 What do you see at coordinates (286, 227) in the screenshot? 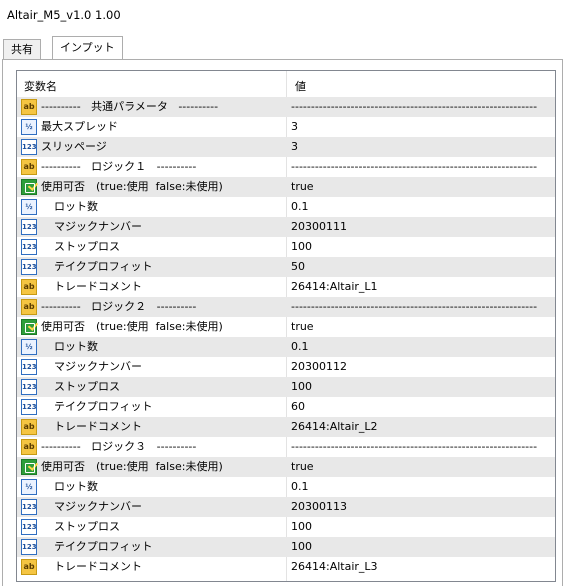
I see `parameter-row: 123 マジックナンバー 20300111` at bounding box center [286, 227].